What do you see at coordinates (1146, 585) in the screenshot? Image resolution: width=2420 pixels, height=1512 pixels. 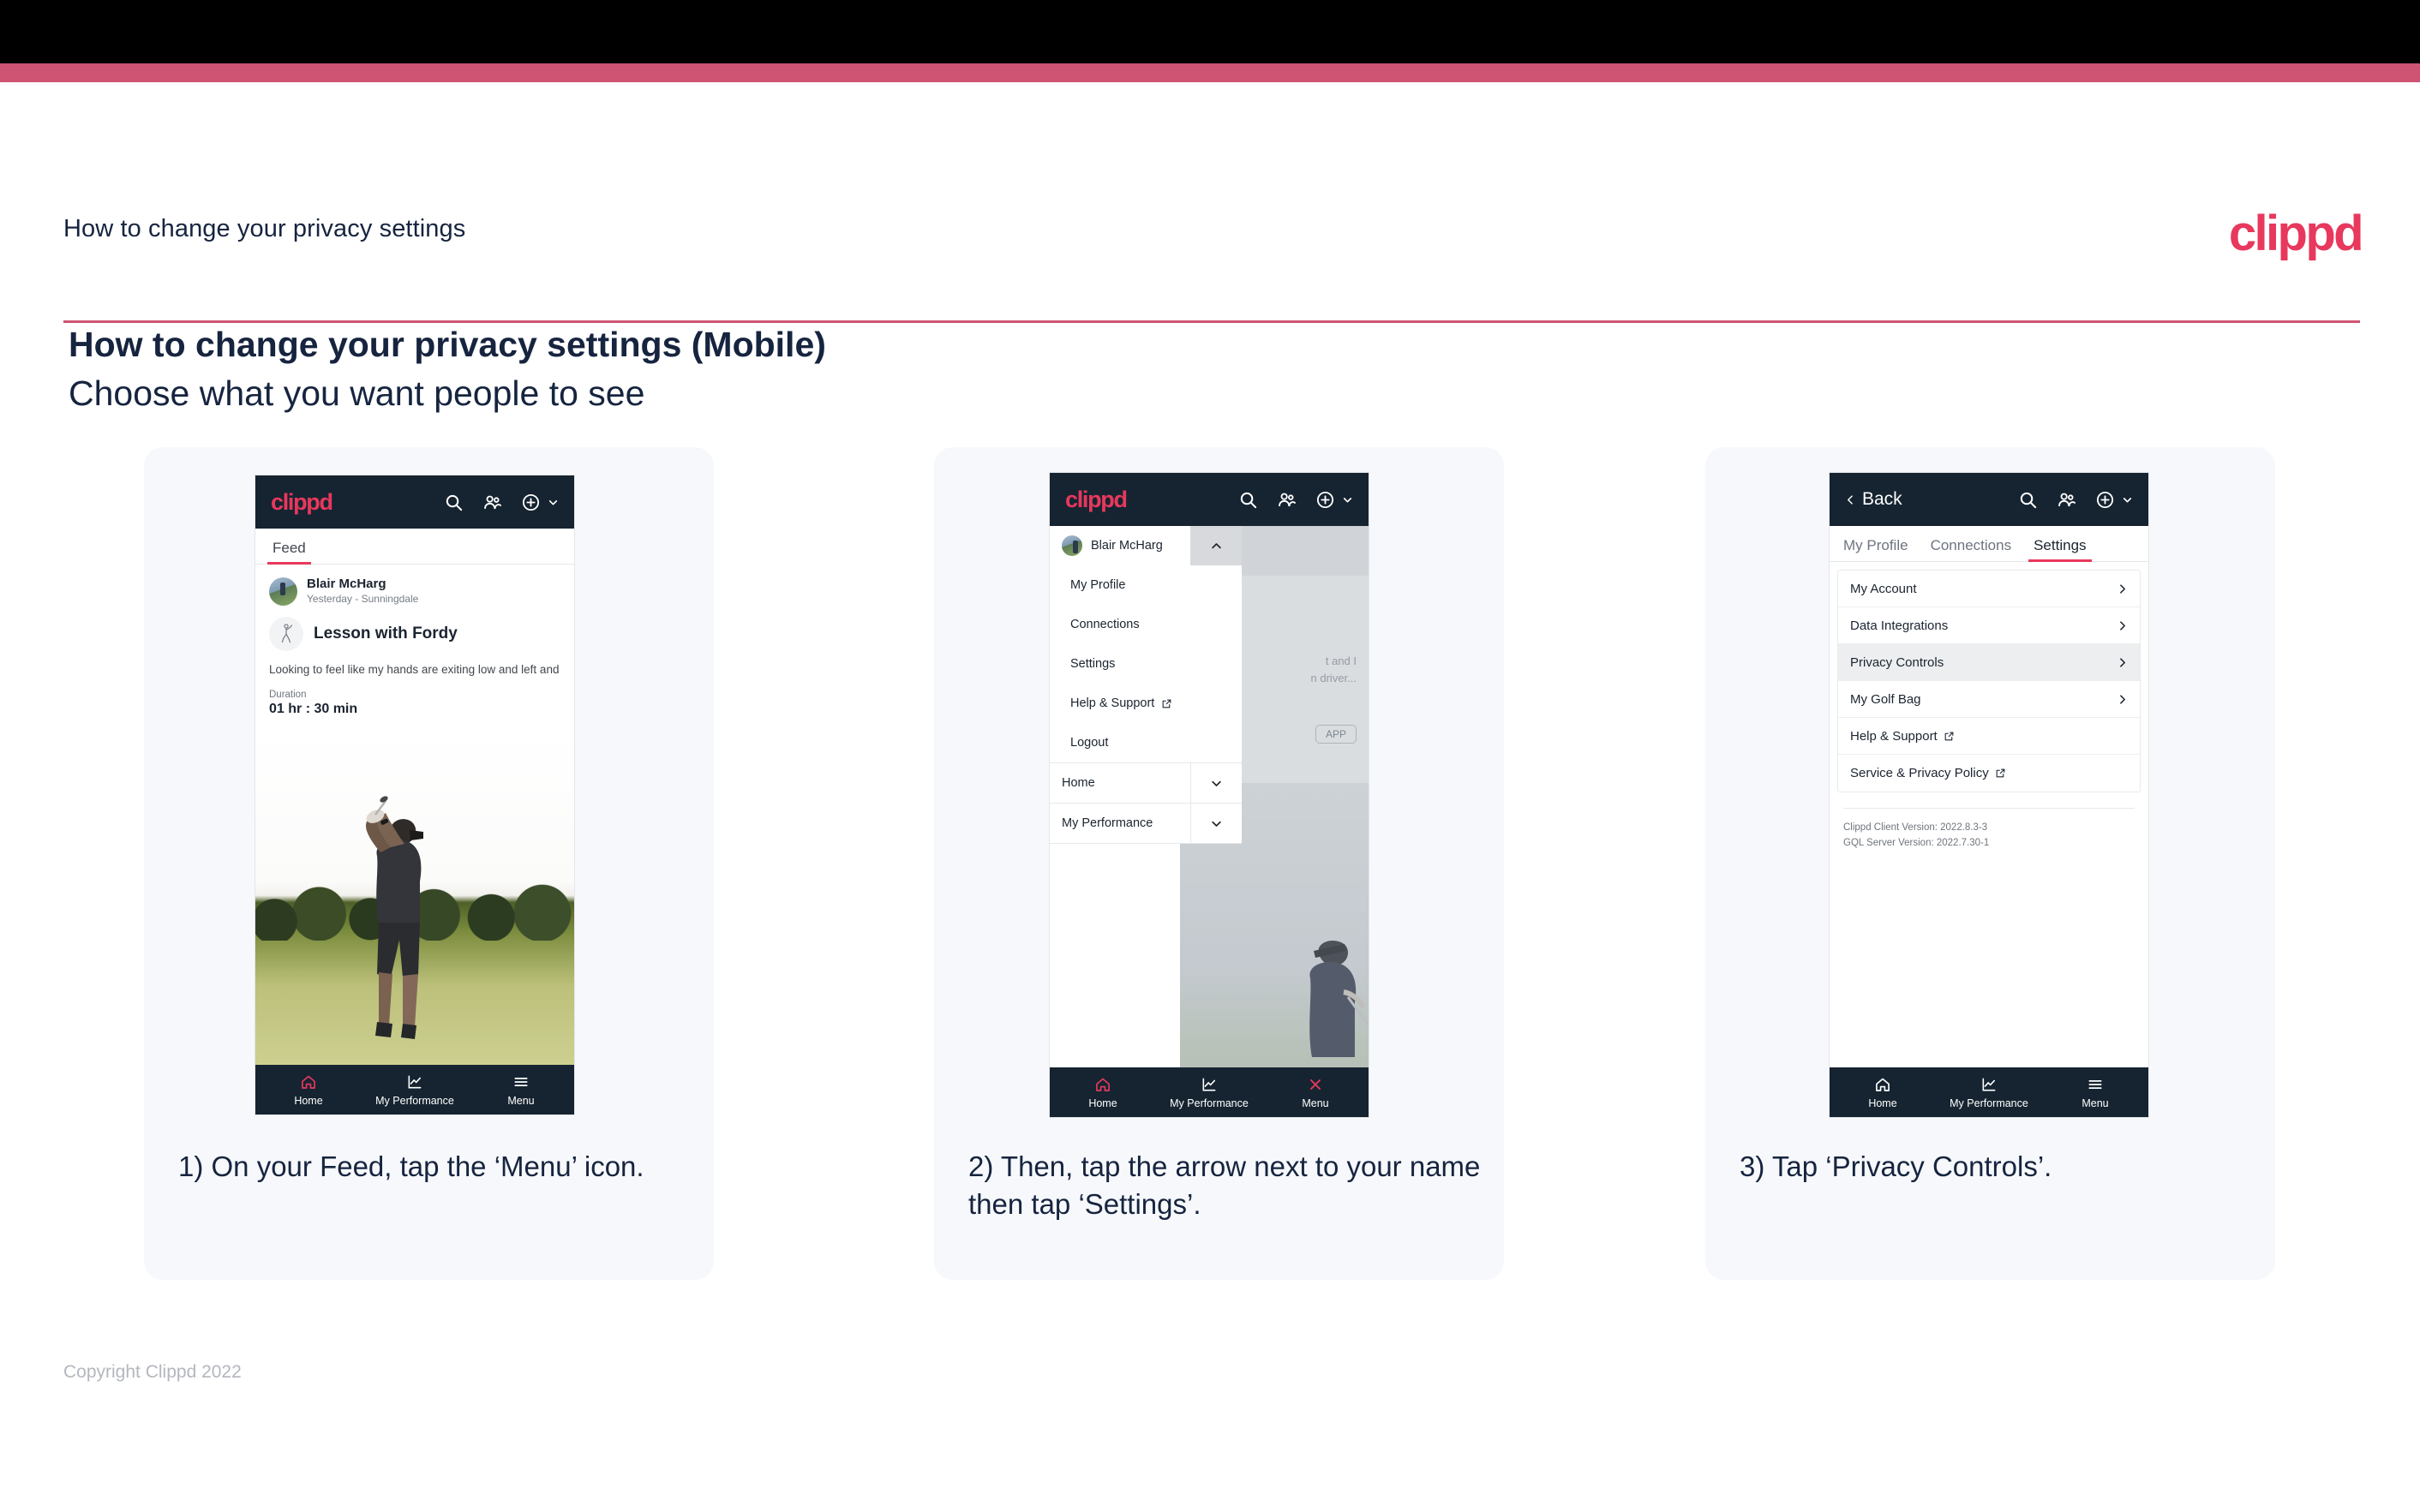 I see `drawer-item-my-profile: My Profile` at bounding box center [1146, 585].